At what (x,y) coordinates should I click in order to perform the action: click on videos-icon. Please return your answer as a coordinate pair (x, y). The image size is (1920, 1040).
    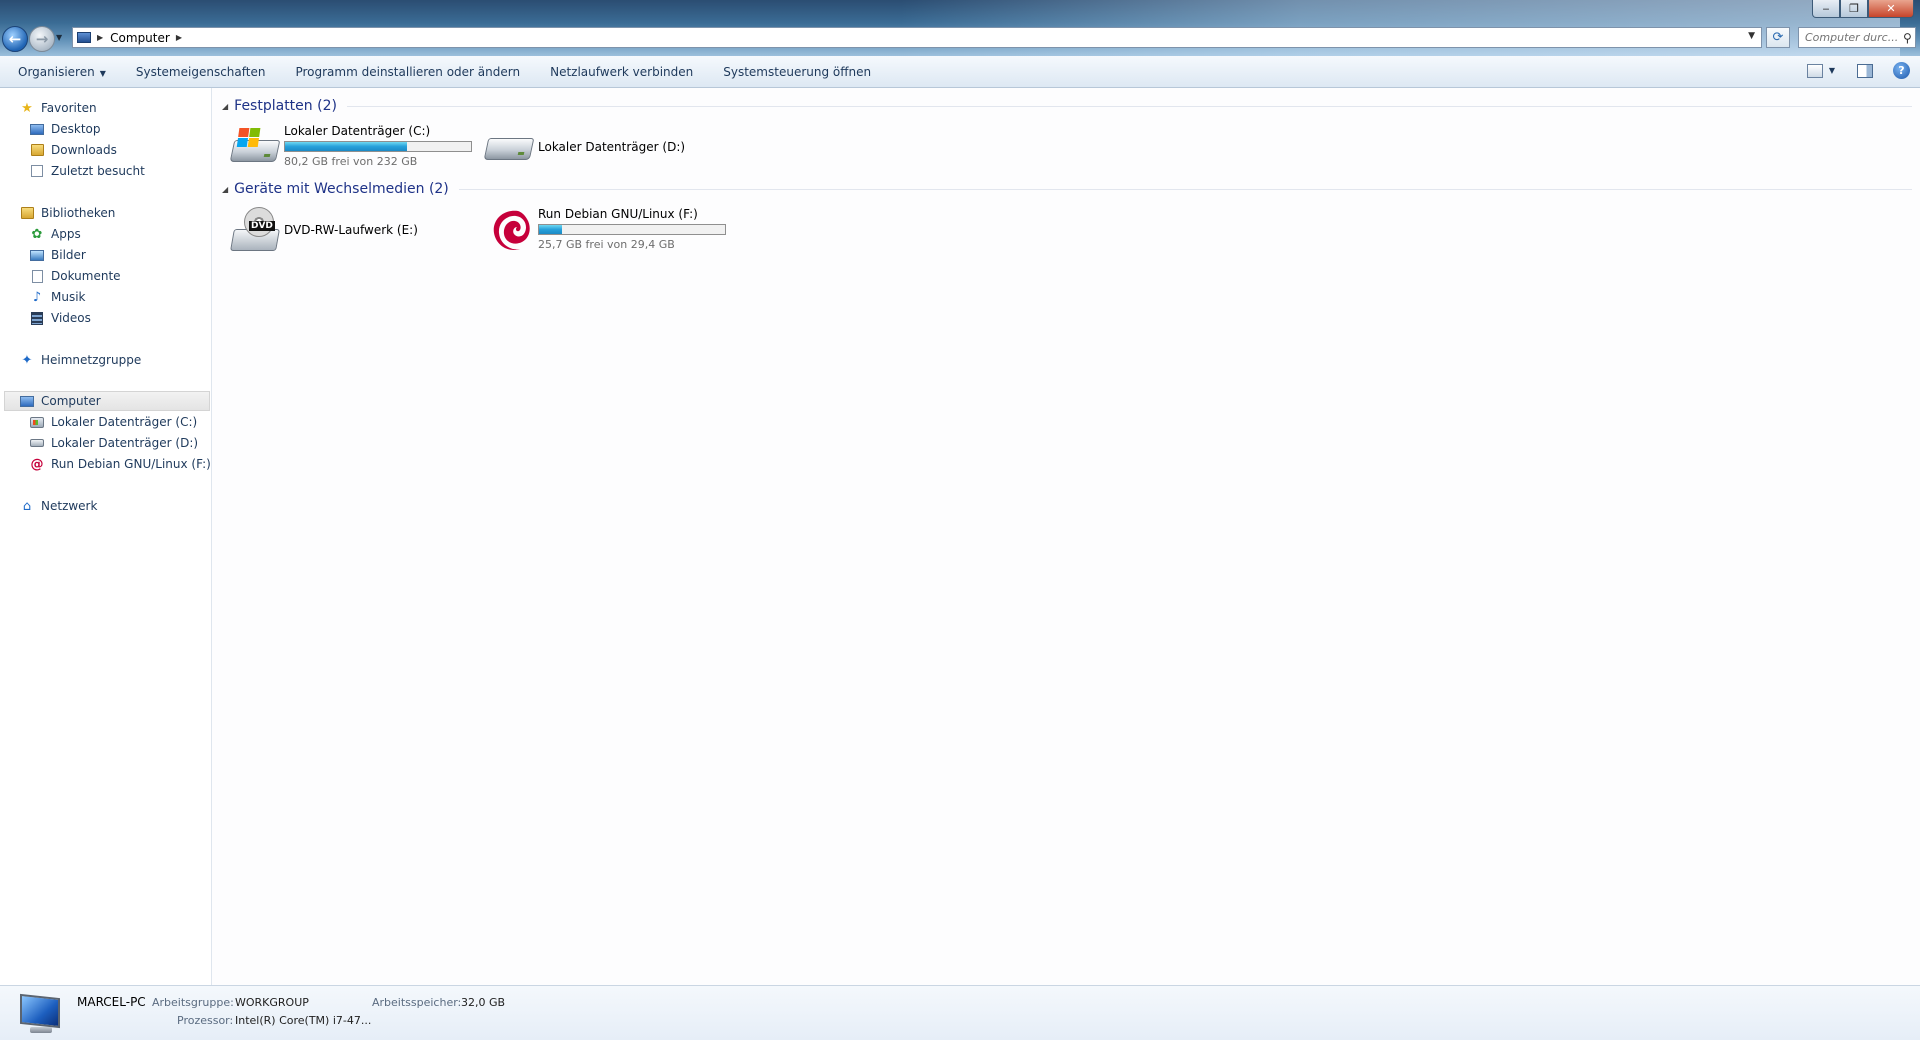
    Looking at the image, I should click on (37, 318).